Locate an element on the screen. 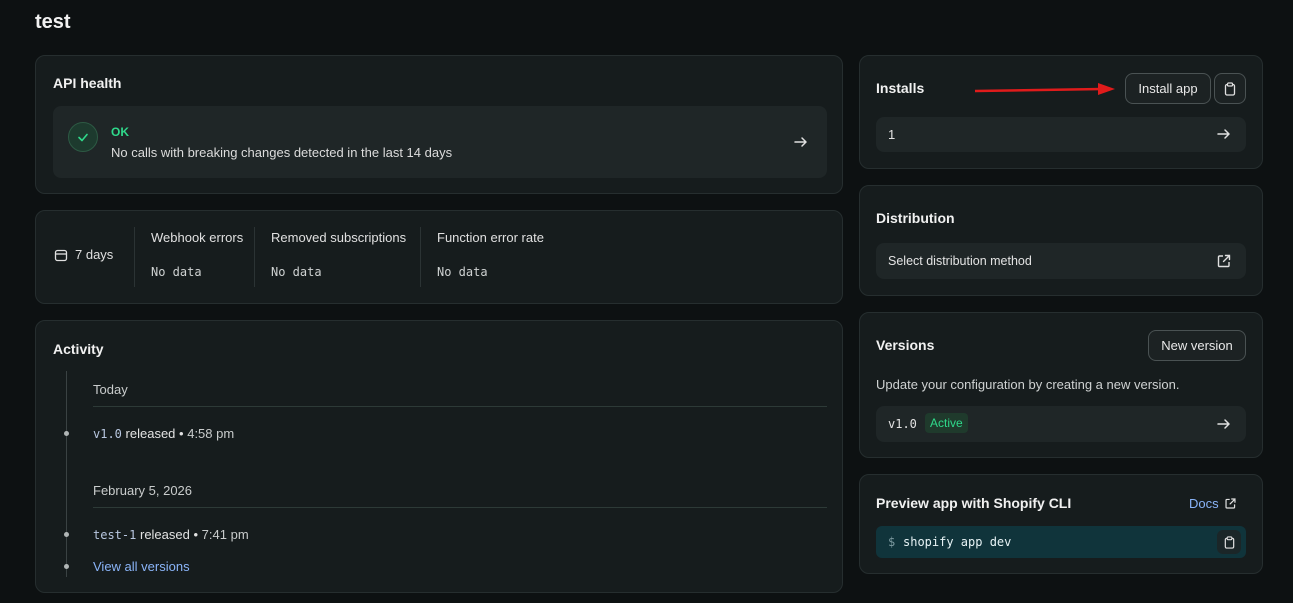  docs-label: Docs is located at coordinates (1204, 503).